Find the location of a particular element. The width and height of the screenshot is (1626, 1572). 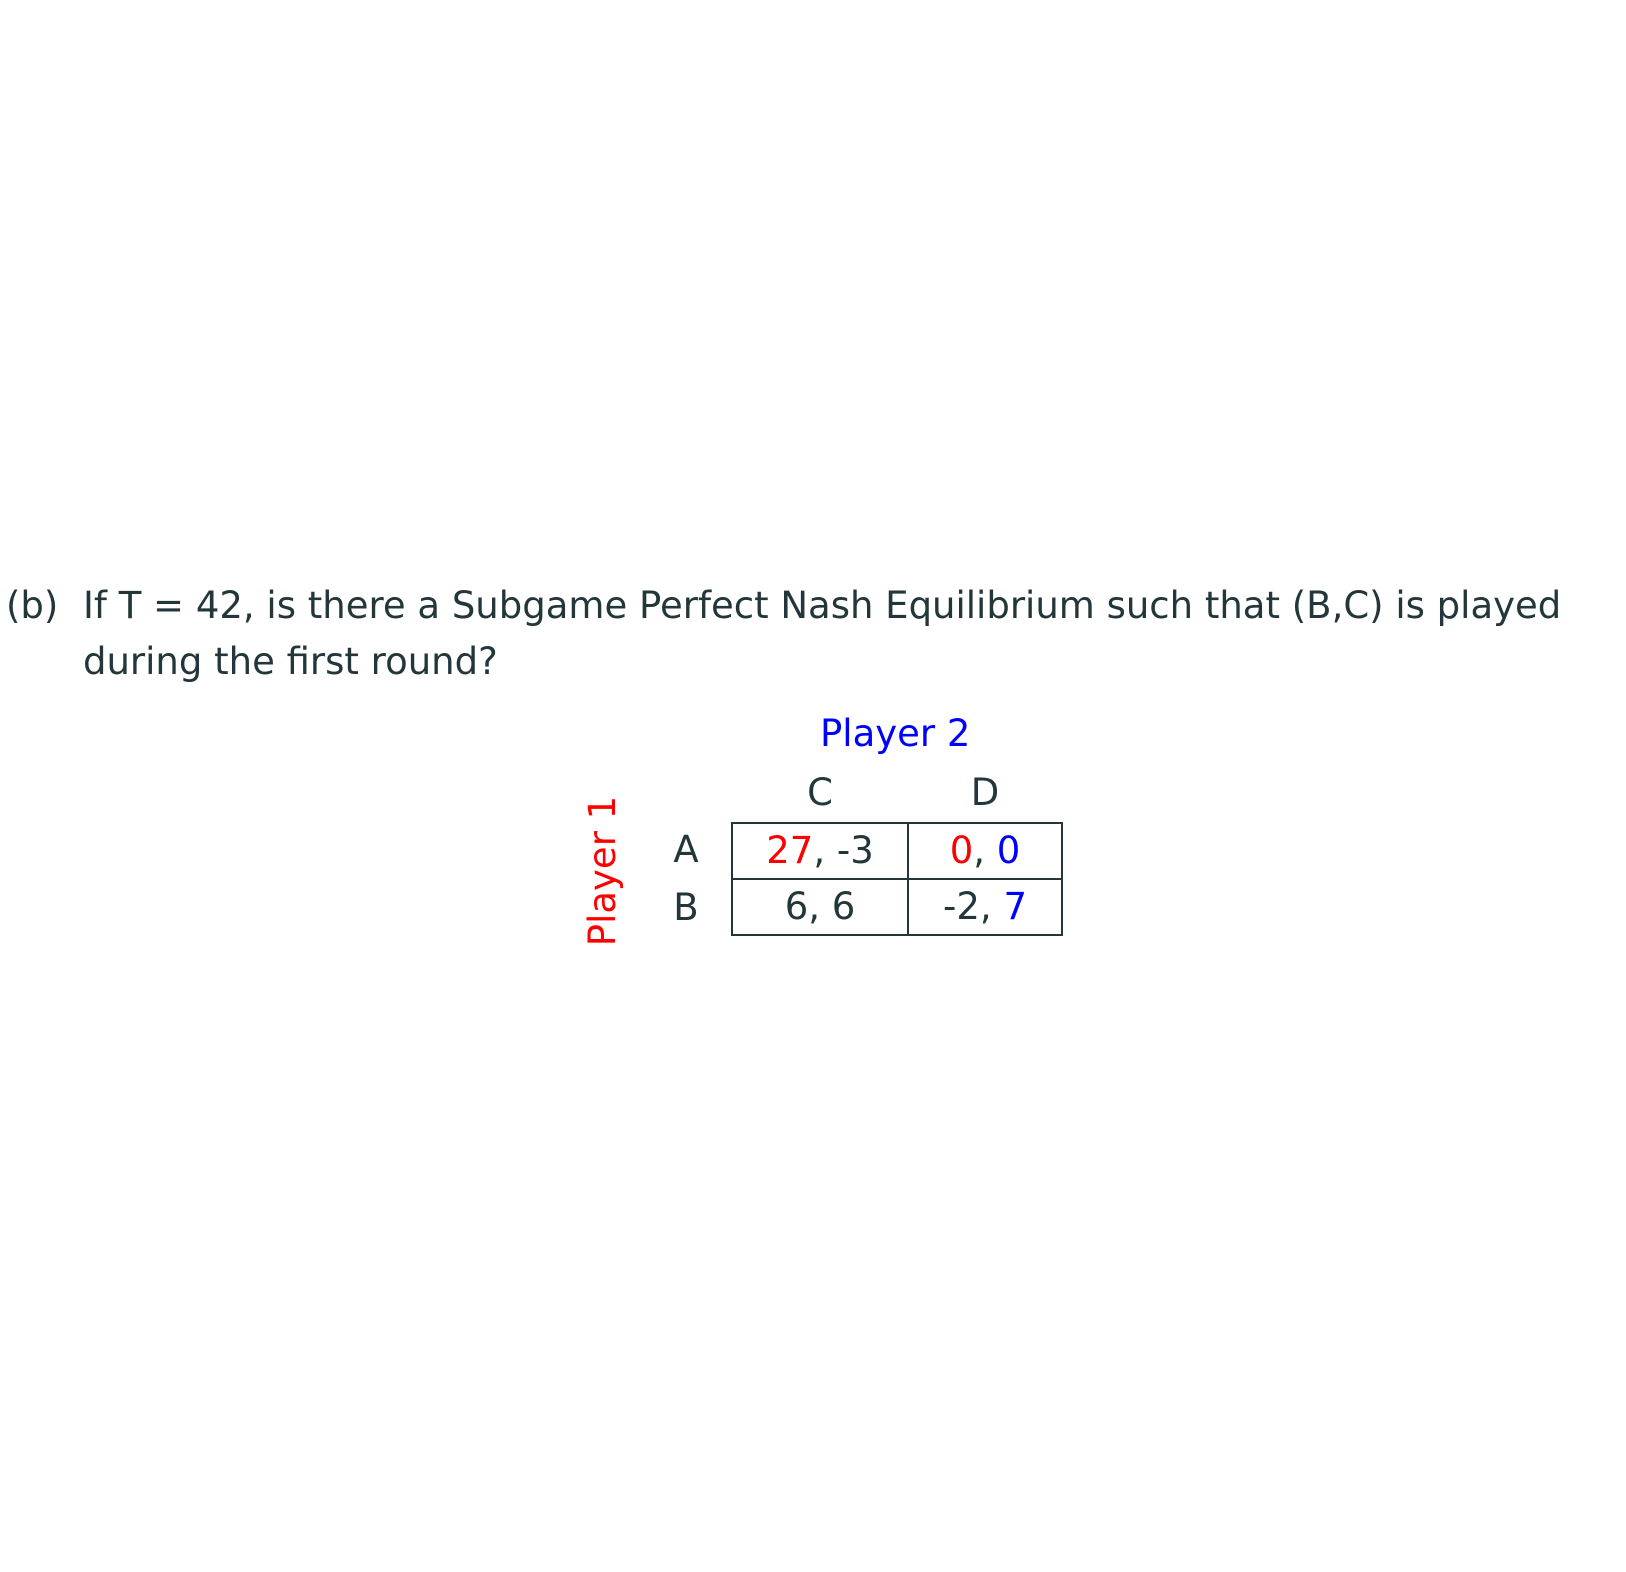

column-label-c: C is located at coordinates (820, 792).